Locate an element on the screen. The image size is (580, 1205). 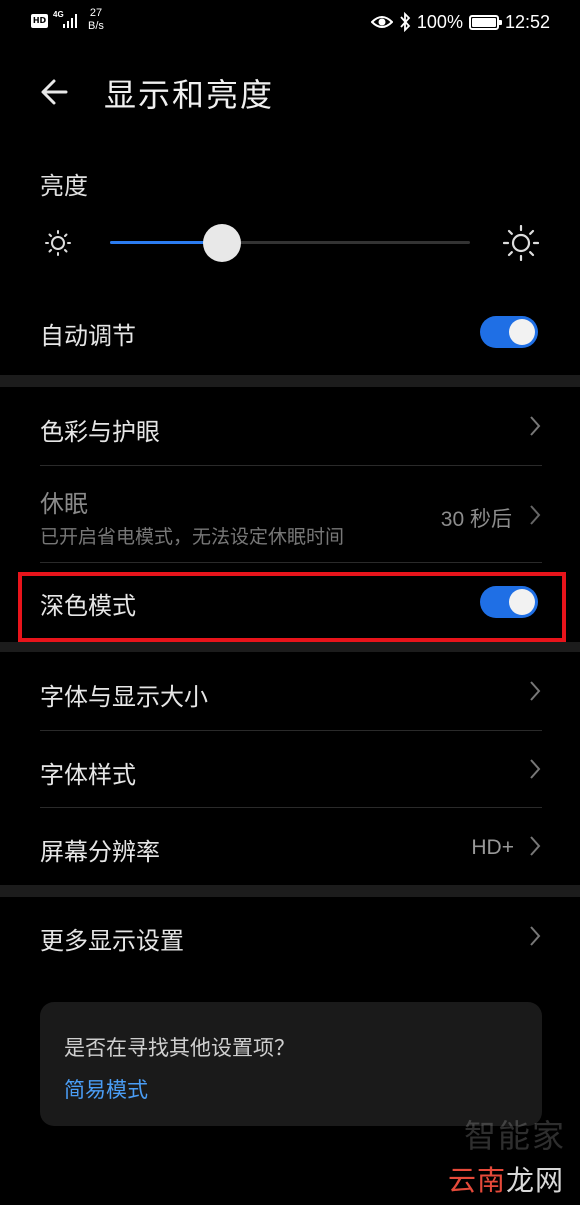
brightness-slider is located at coordinates (290, 243).